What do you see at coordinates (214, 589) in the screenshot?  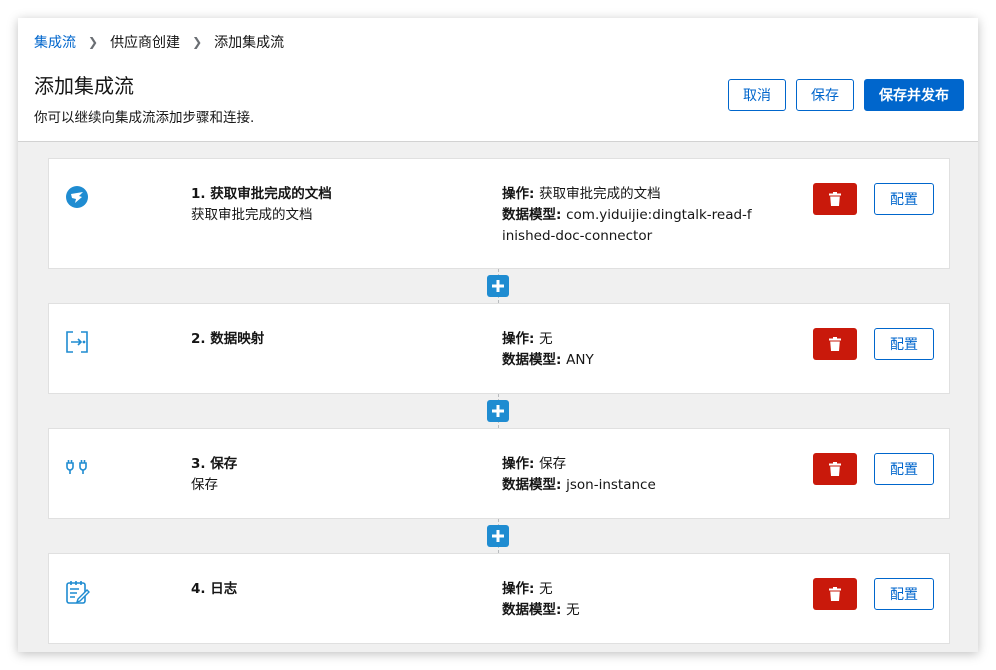 I see `step-name: 4. 日志` at bounding box center [214, 589].